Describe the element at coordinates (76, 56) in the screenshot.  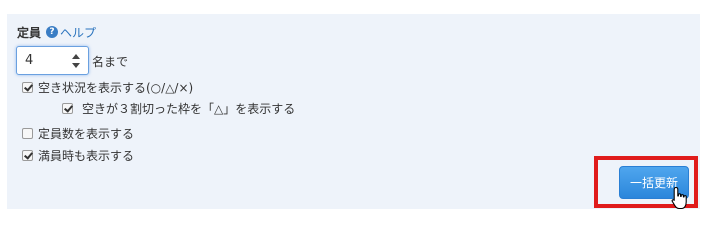
I see `arrow-up-icon` at that location.